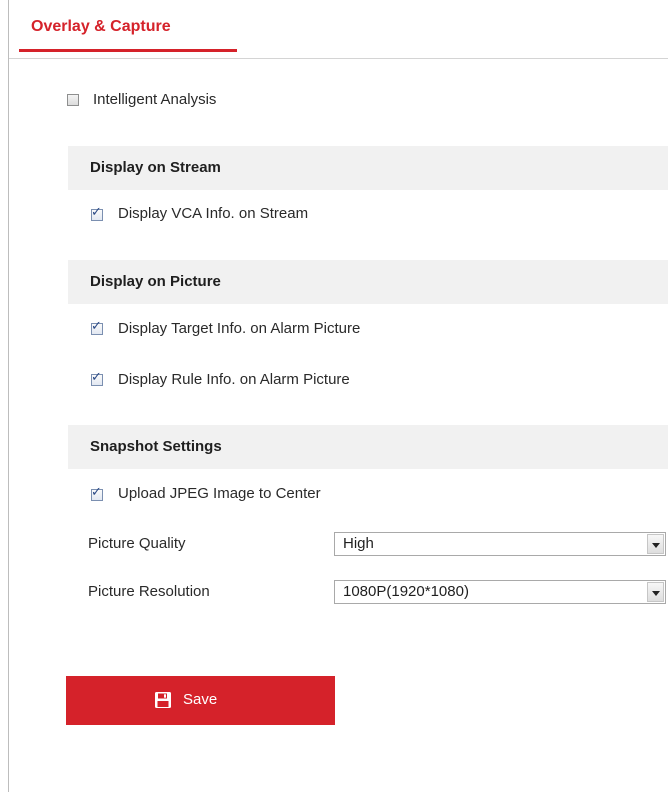  I want to click on tab-overlay-capture: Overlay & Capture, so click(128, 36).